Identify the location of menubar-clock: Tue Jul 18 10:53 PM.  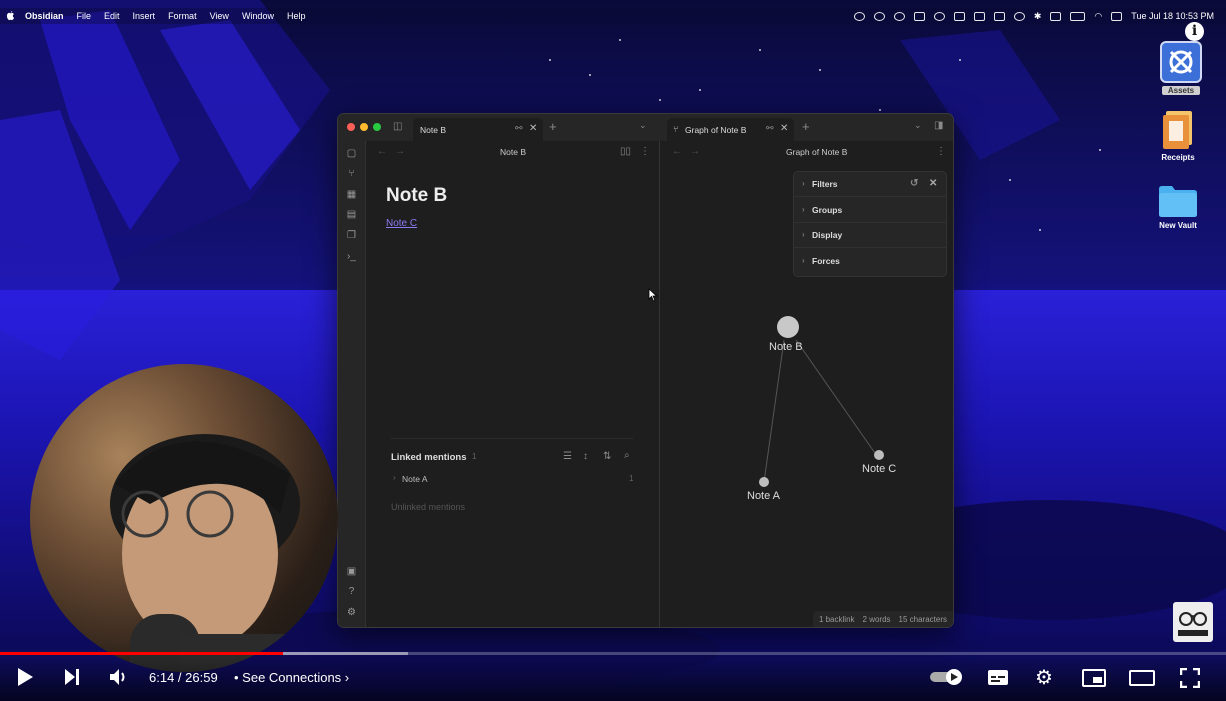
(1172, 16).